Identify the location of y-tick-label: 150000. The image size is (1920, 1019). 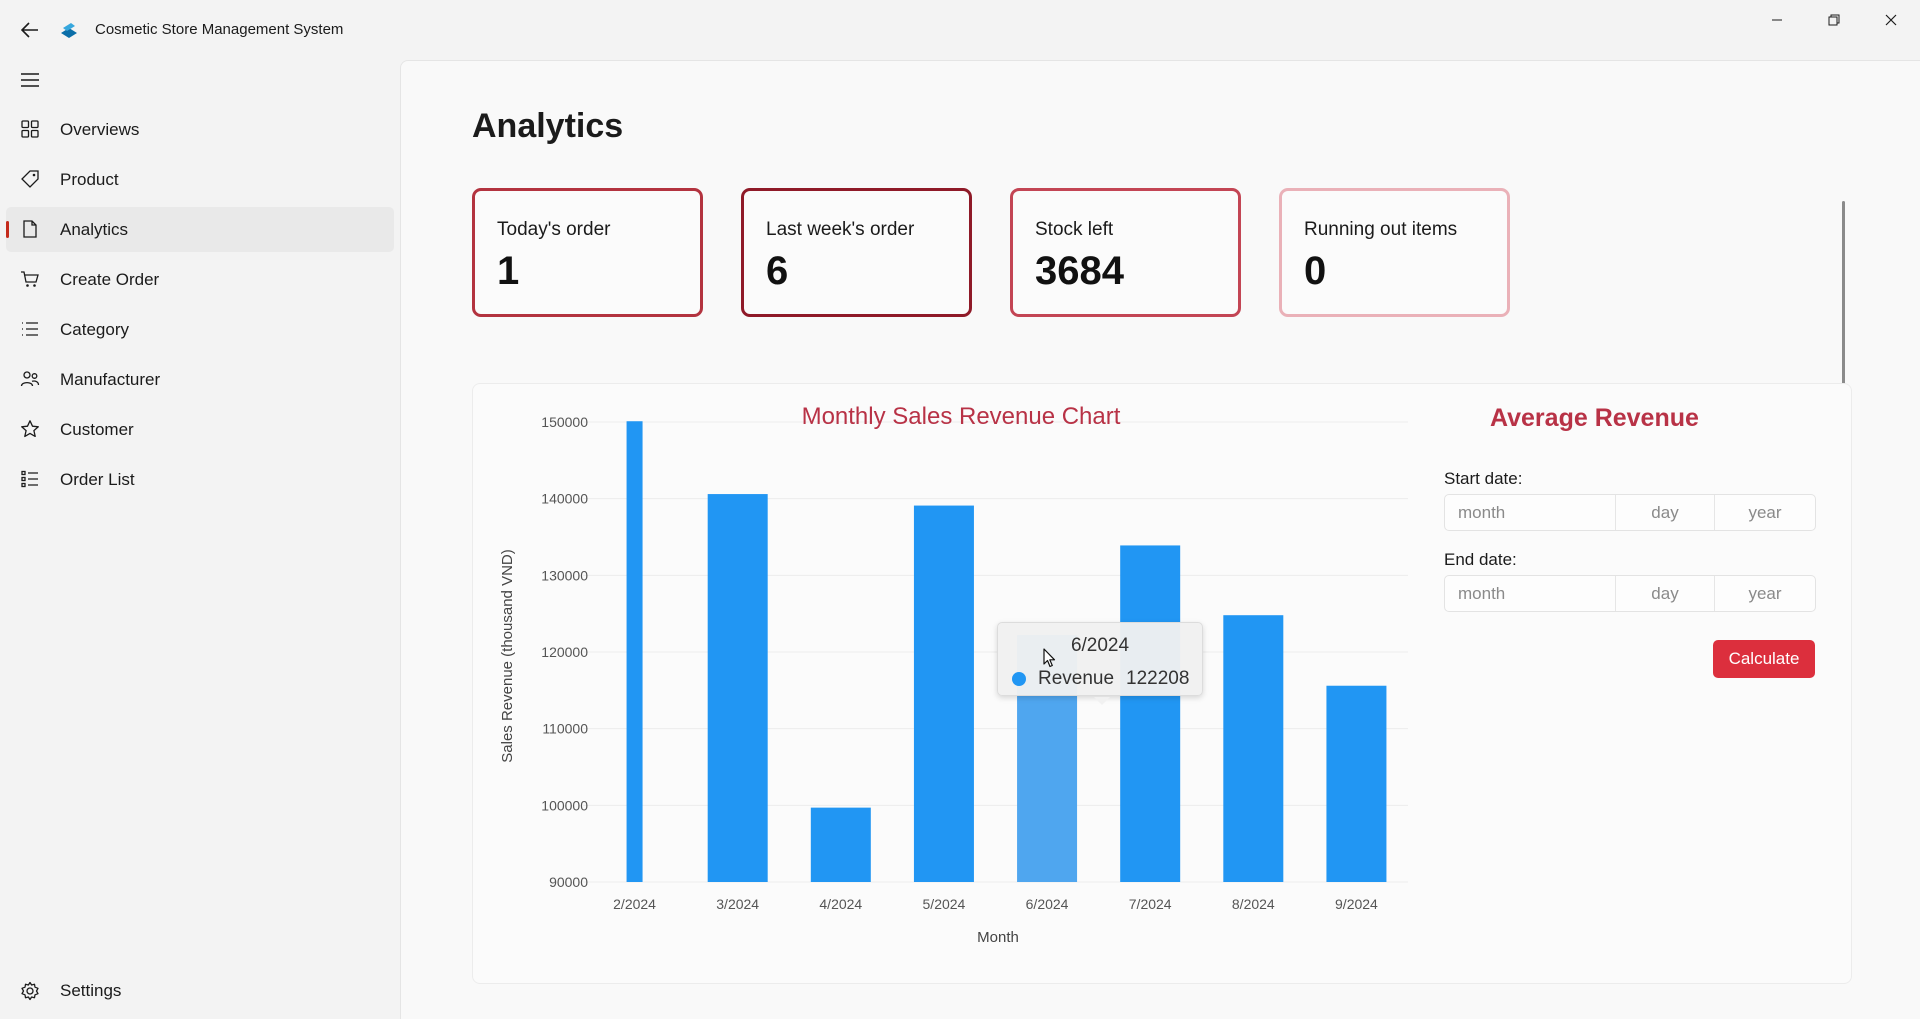
(564, 422).